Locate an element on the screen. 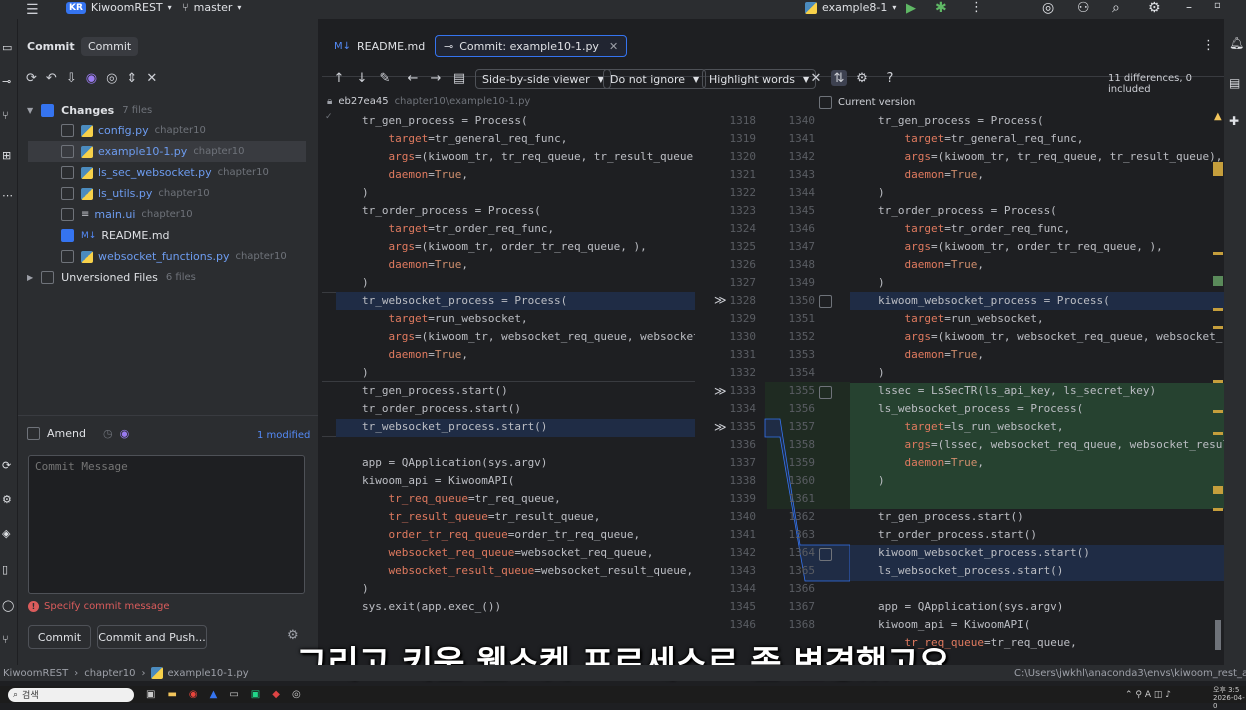  terminal-icon: ▯ is located at coordinates (5, 569).